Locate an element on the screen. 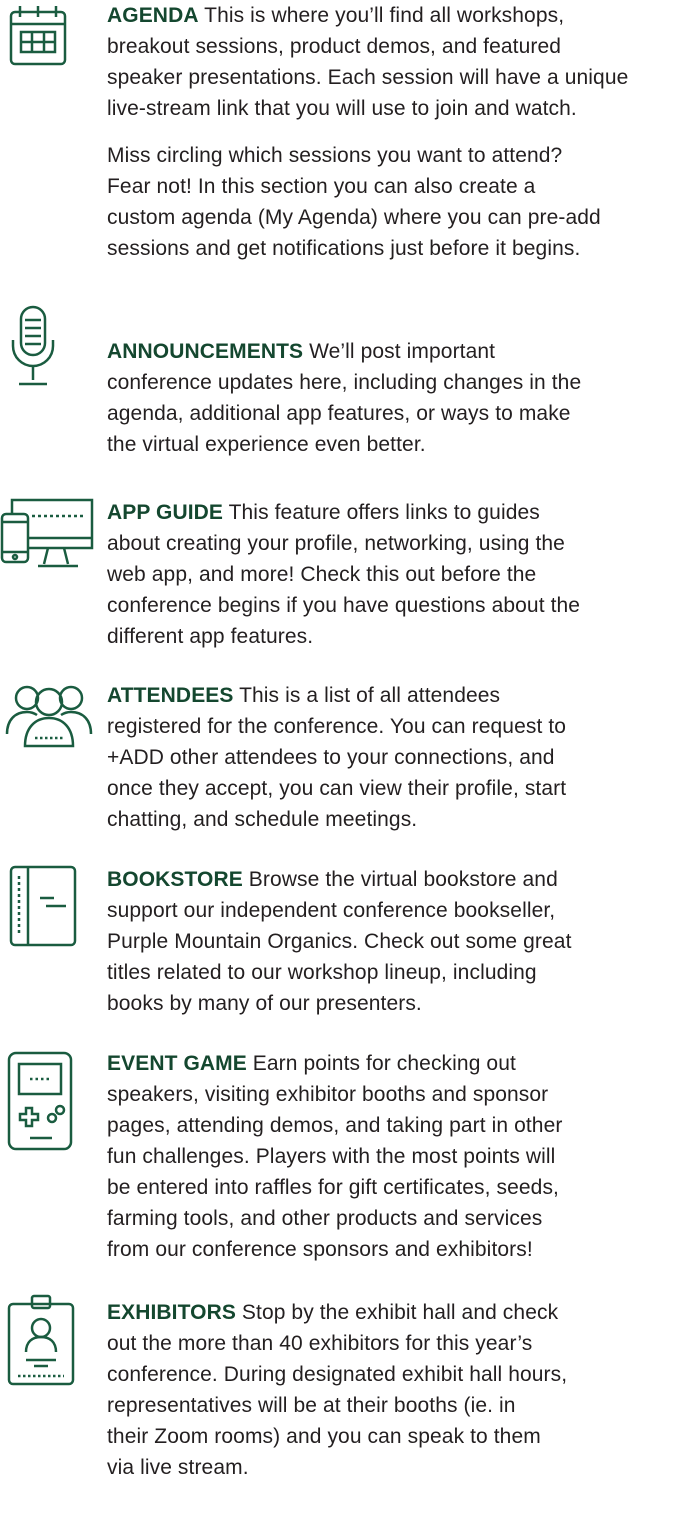  section-heading: AGENDA is located at coordinates (153, 15).